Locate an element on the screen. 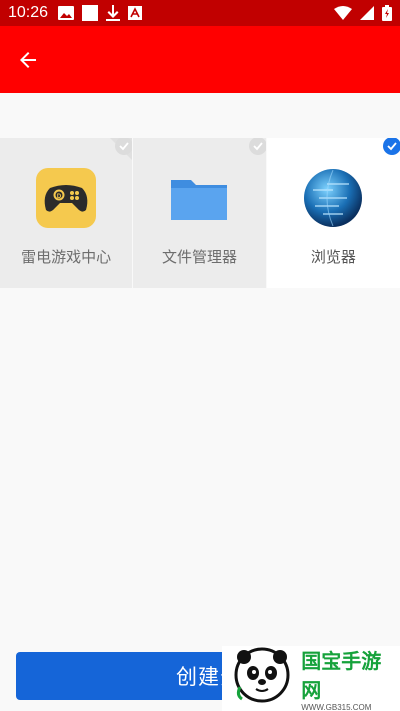  watermark-title: 国宝手游网 is located at coordinates (341, 675).